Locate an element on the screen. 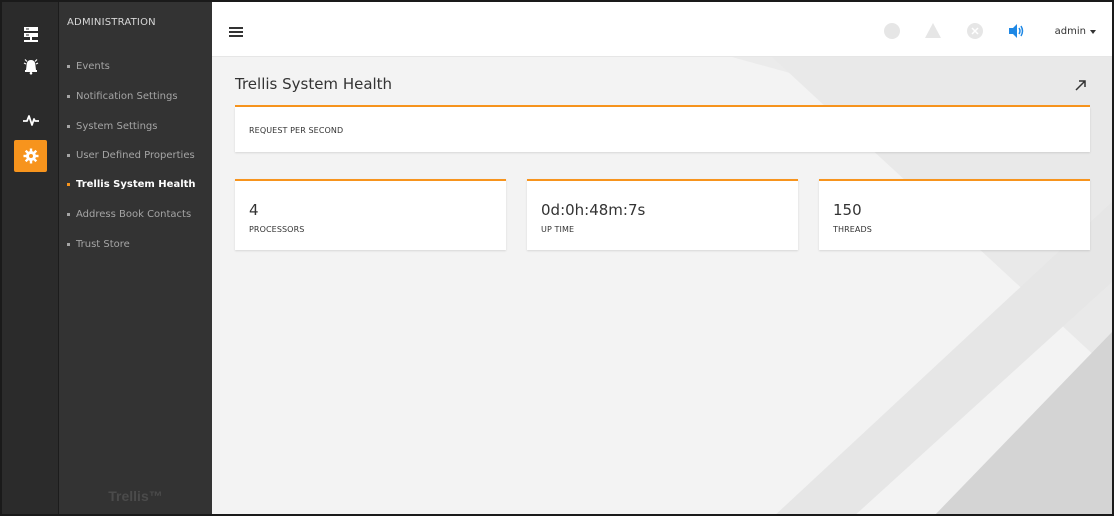 This screenshot has height=516, width=1114. submenu-item-user-defined-properties: User Defined Properties is located at coordinates (131, 155).